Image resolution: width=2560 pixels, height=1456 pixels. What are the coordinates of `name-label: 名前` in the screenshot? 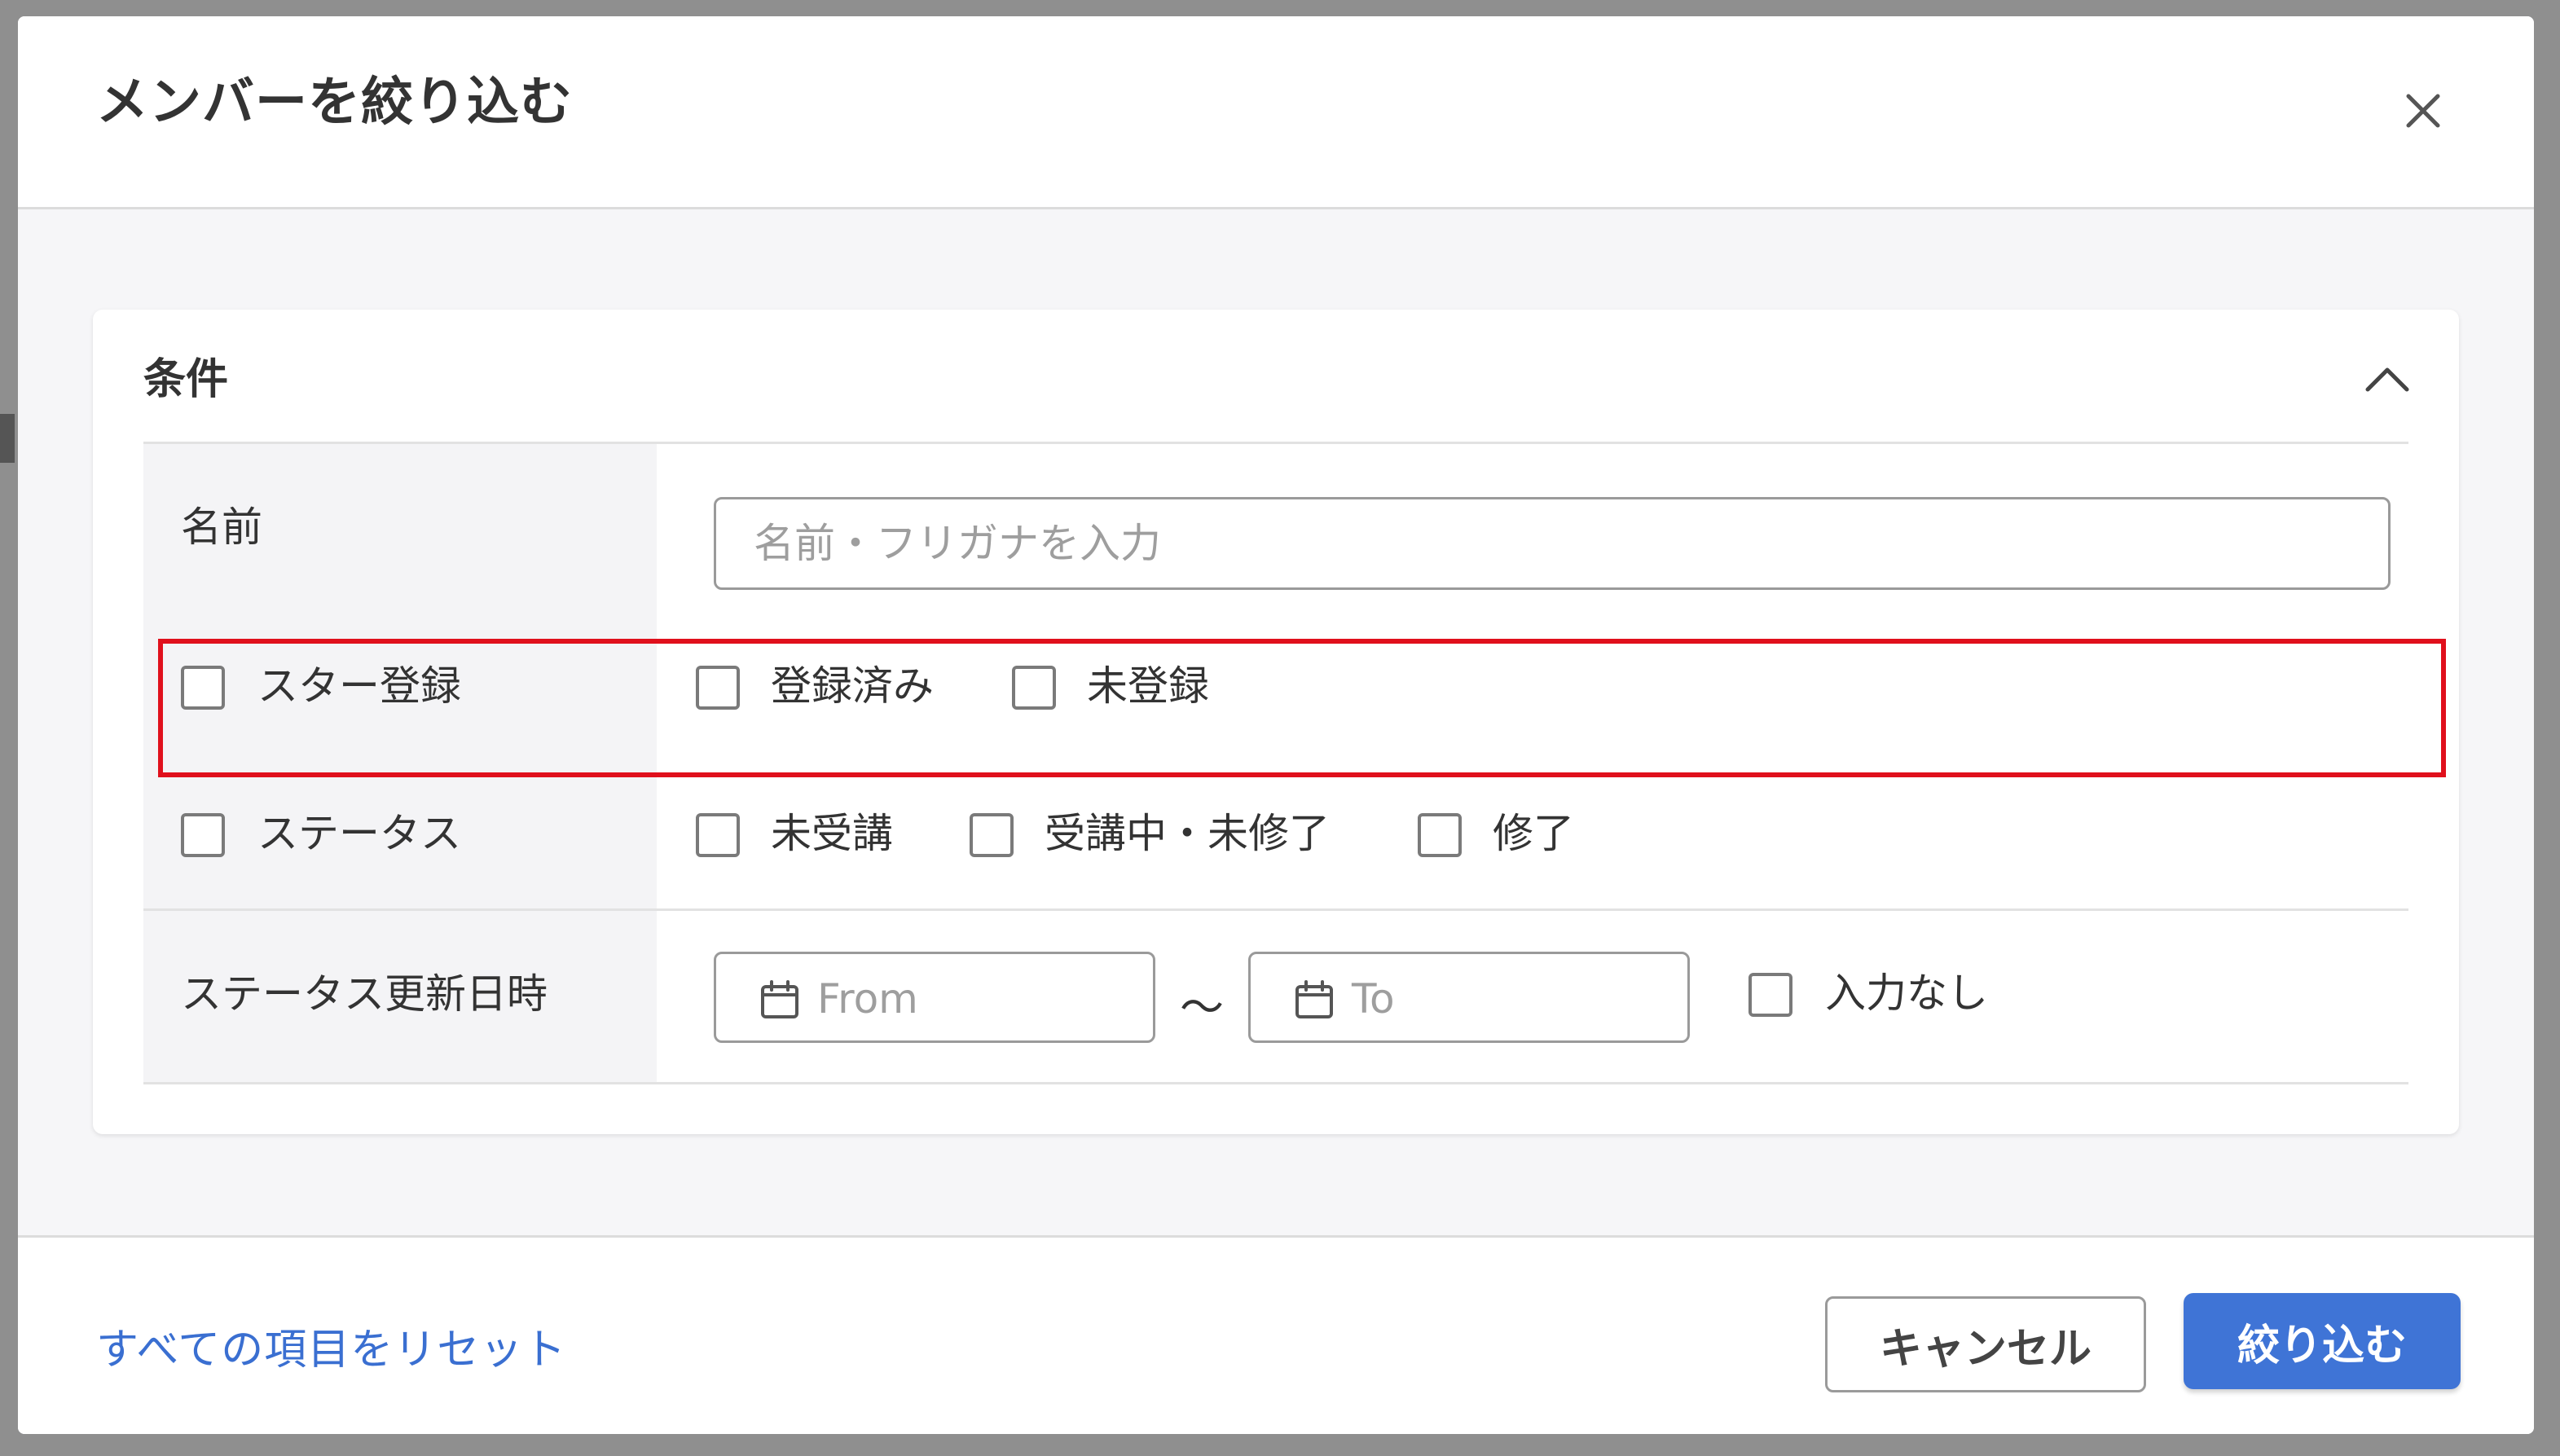 It's located at (222, 527).